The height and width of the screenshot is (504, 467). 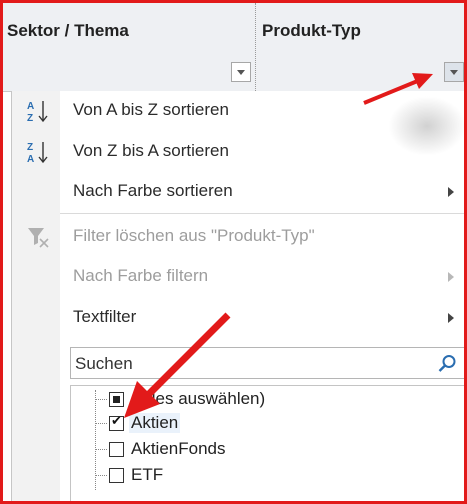 What do you see at coordinates (151, 150) in the screenshot?
I see `menu-item-label: Von Z bis A sortieren` at bounding box center [151, 150].